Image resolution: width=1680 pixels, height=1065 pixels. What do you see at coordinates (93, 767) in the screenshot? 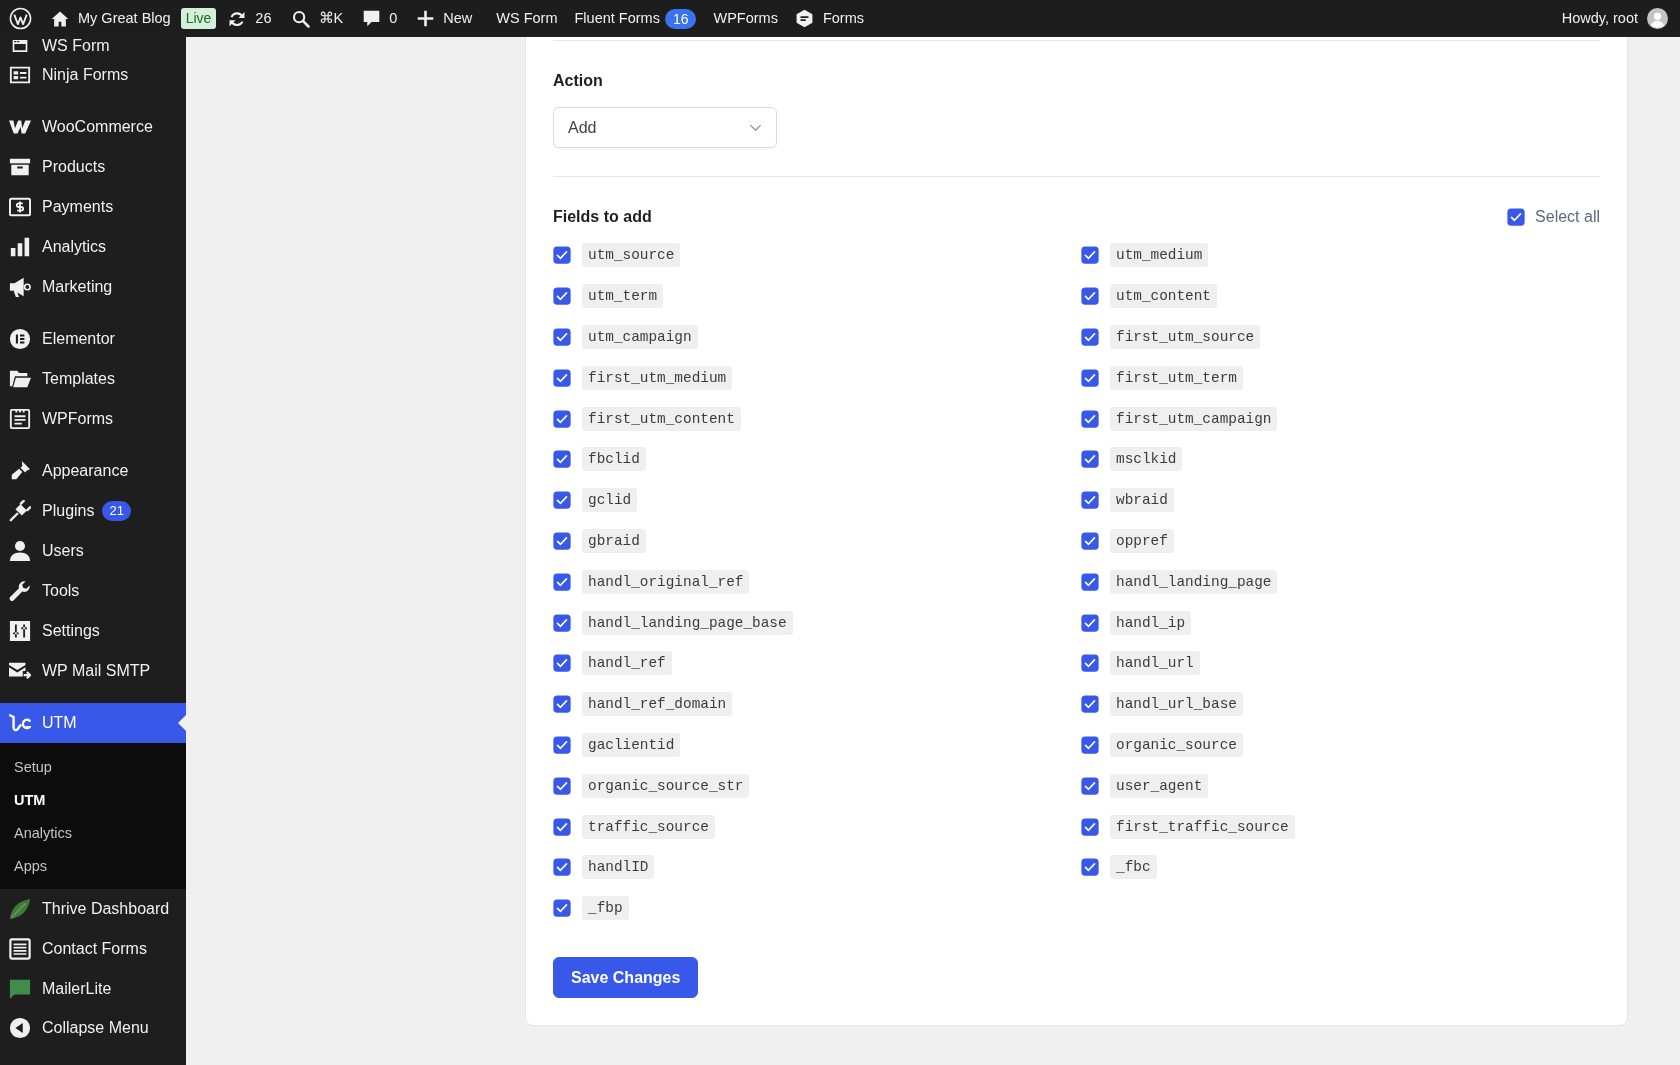
I see `submenu-item: Setup` at bounding box center [93, 767].